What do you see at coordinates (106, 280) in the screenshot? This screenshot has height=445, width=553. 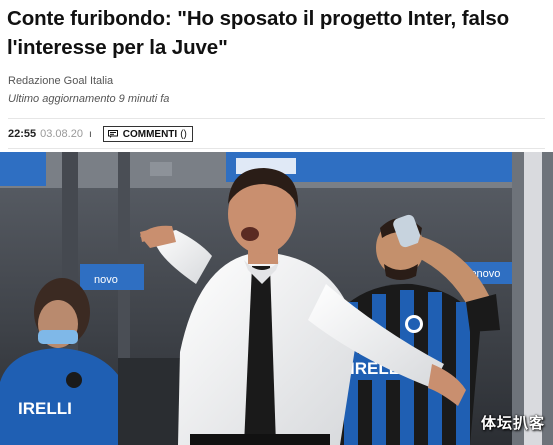 I see `banner-text-left: novo` at bounding box center [106, 280].